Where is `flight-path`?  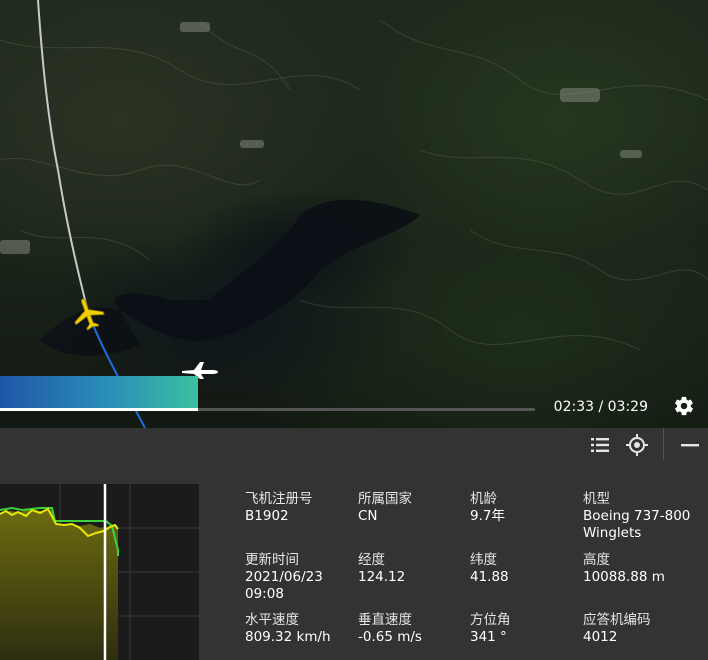 flight-path is located at coordinates (91, 214).